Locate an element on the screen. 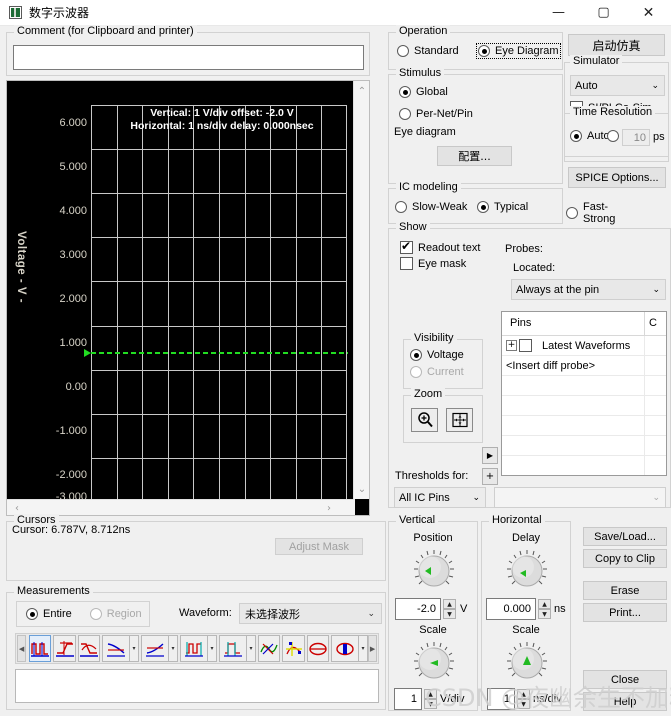  vertical-scale-knob is located at coordinates (434, 663).